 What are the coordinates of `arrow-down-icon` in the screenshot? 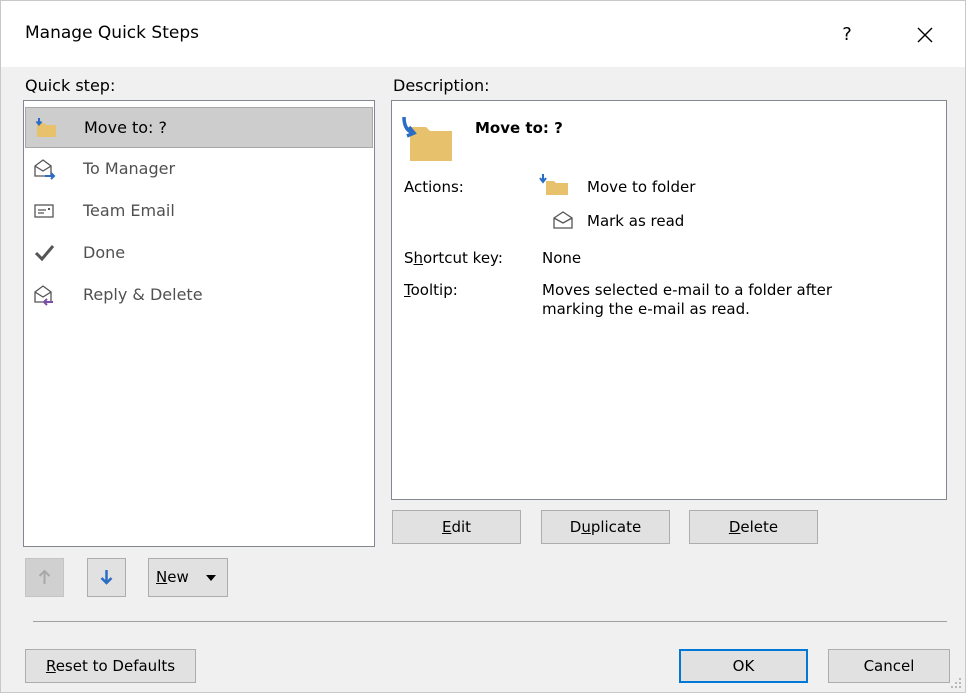 It's located at (106, 577).